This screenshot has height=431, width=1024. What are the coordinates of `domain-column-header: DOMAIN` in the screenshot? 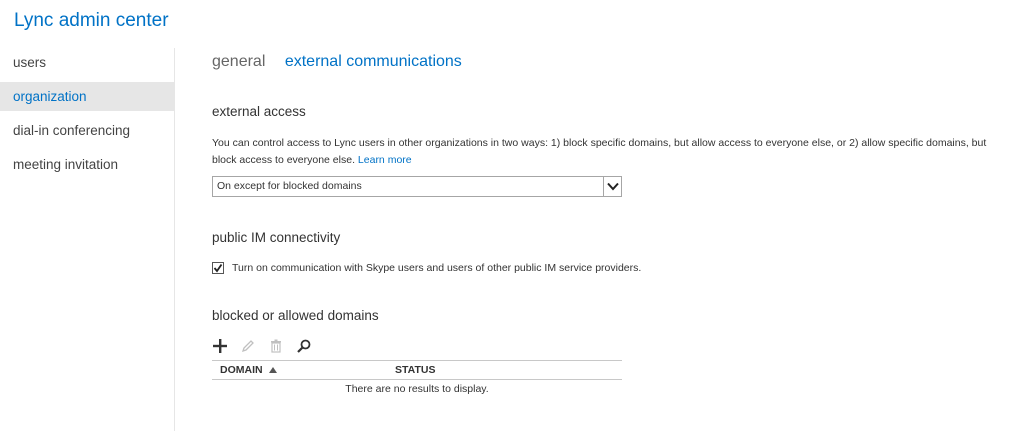 It's located at (248, 370).